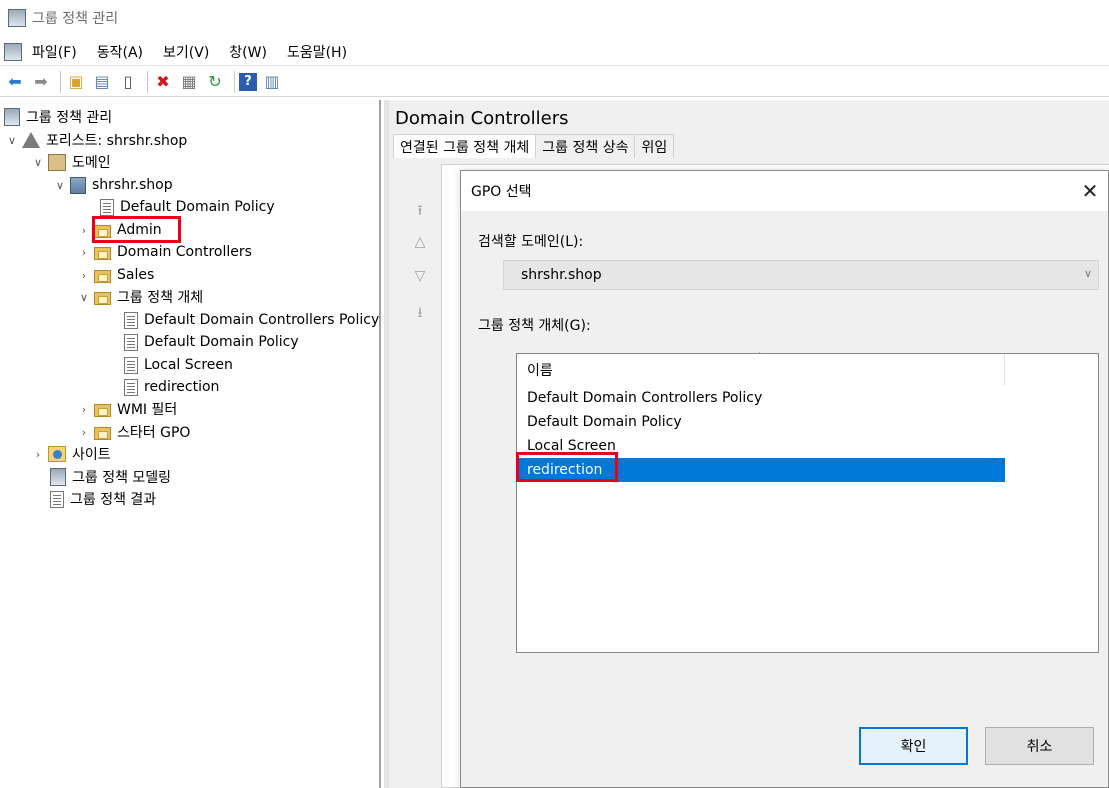  Describe the element at coordinates (136, 229) in the screenshot. I see `highlight-box-admin` at that location.